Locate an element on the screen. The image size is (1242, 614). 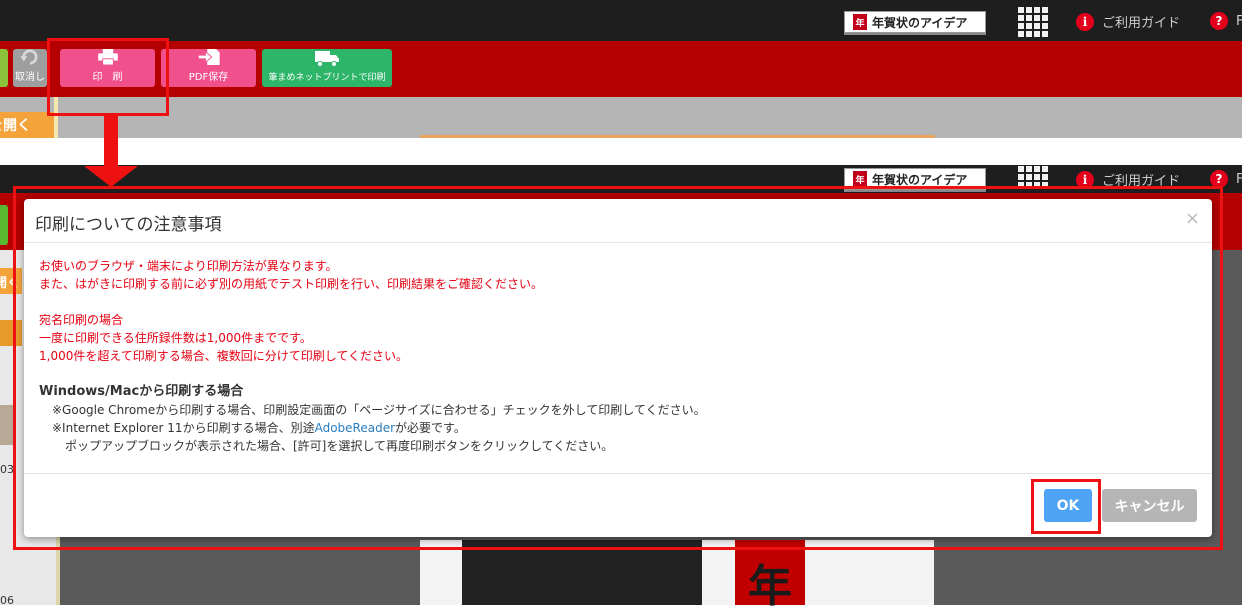
top-header-bar is located at coordinates (621, 20).